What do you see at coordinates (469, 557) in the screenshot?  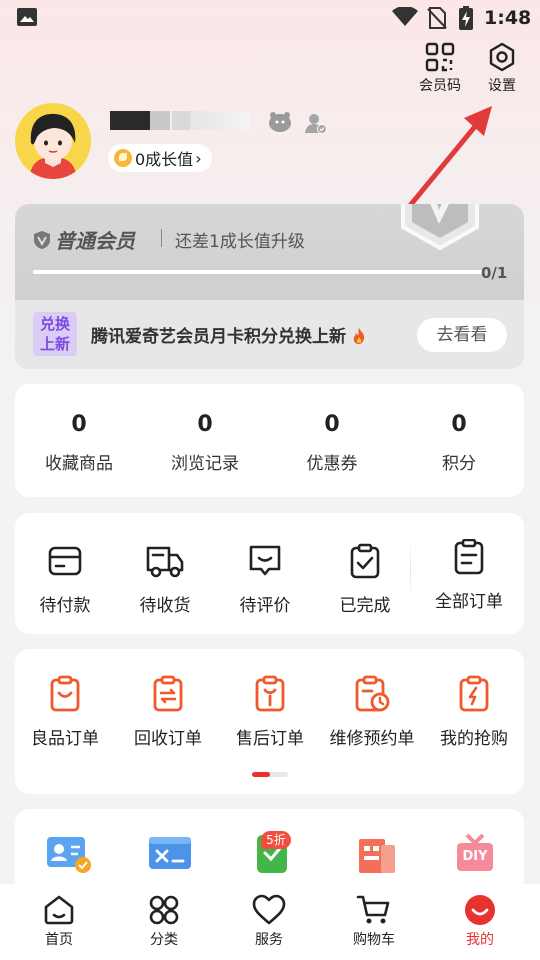 I see `orders-list-icon` at bounding box center [469, 557].